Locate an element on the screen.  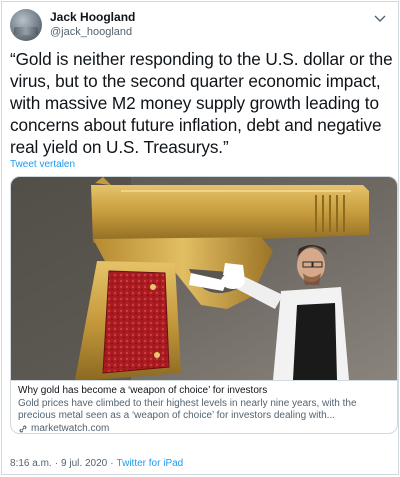
card-source-domain: marketwatch.com is located at coordinates (70, 428).